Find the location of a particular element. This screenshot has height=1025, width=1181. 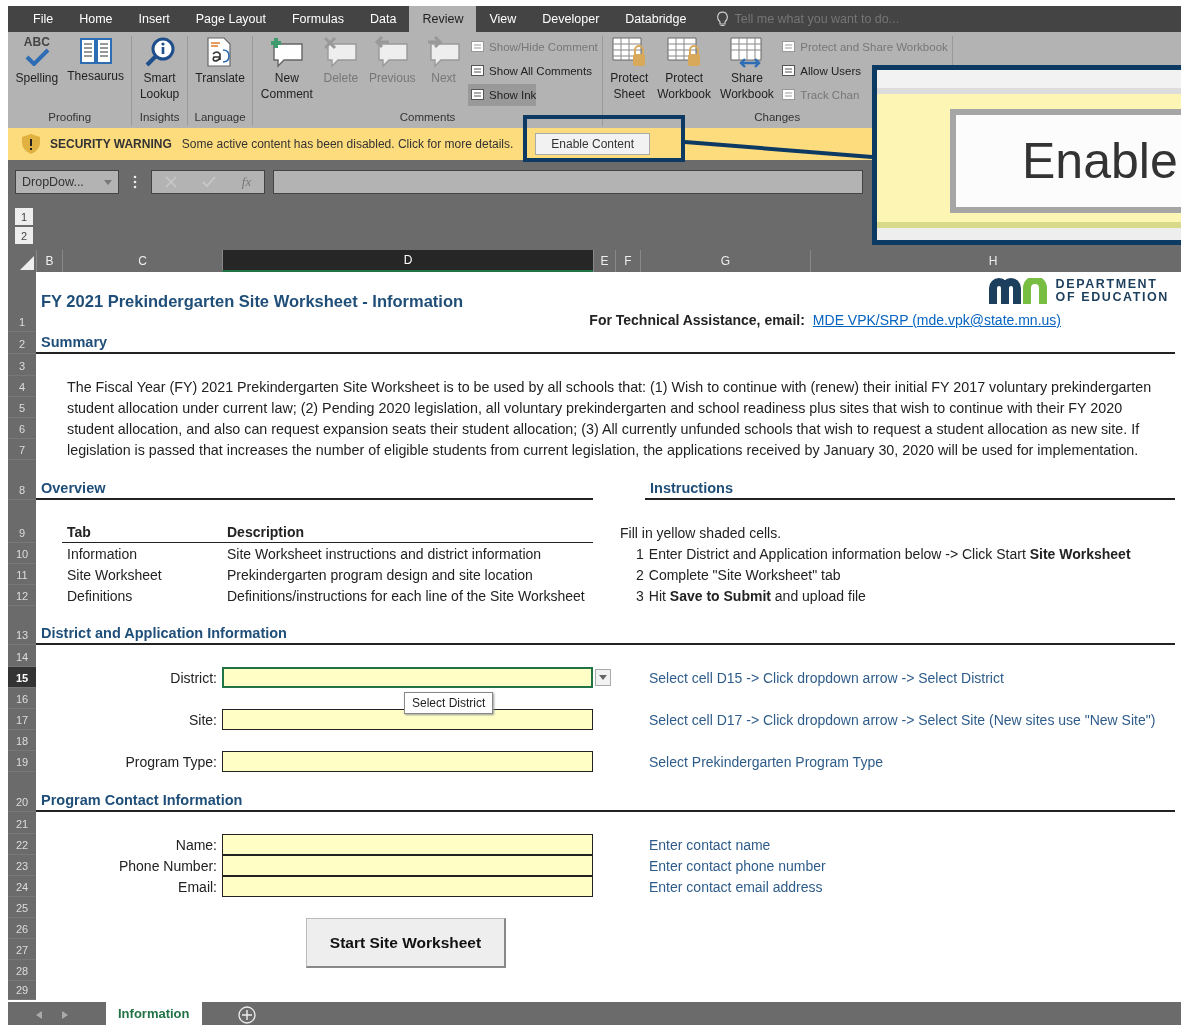

ribbon-tab: Page Layout is located at coordinates (230, 19).